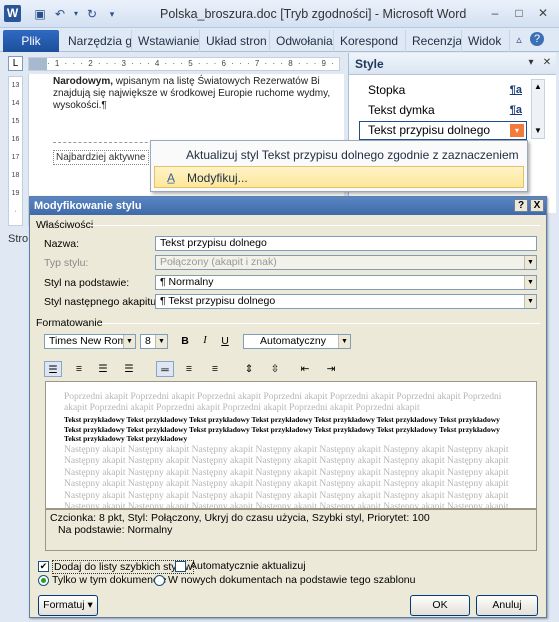  What do you see at coordinates (103, 369) in the screenshot?
I see `align-right-icon: ☰` at bounding box center [103, 369].